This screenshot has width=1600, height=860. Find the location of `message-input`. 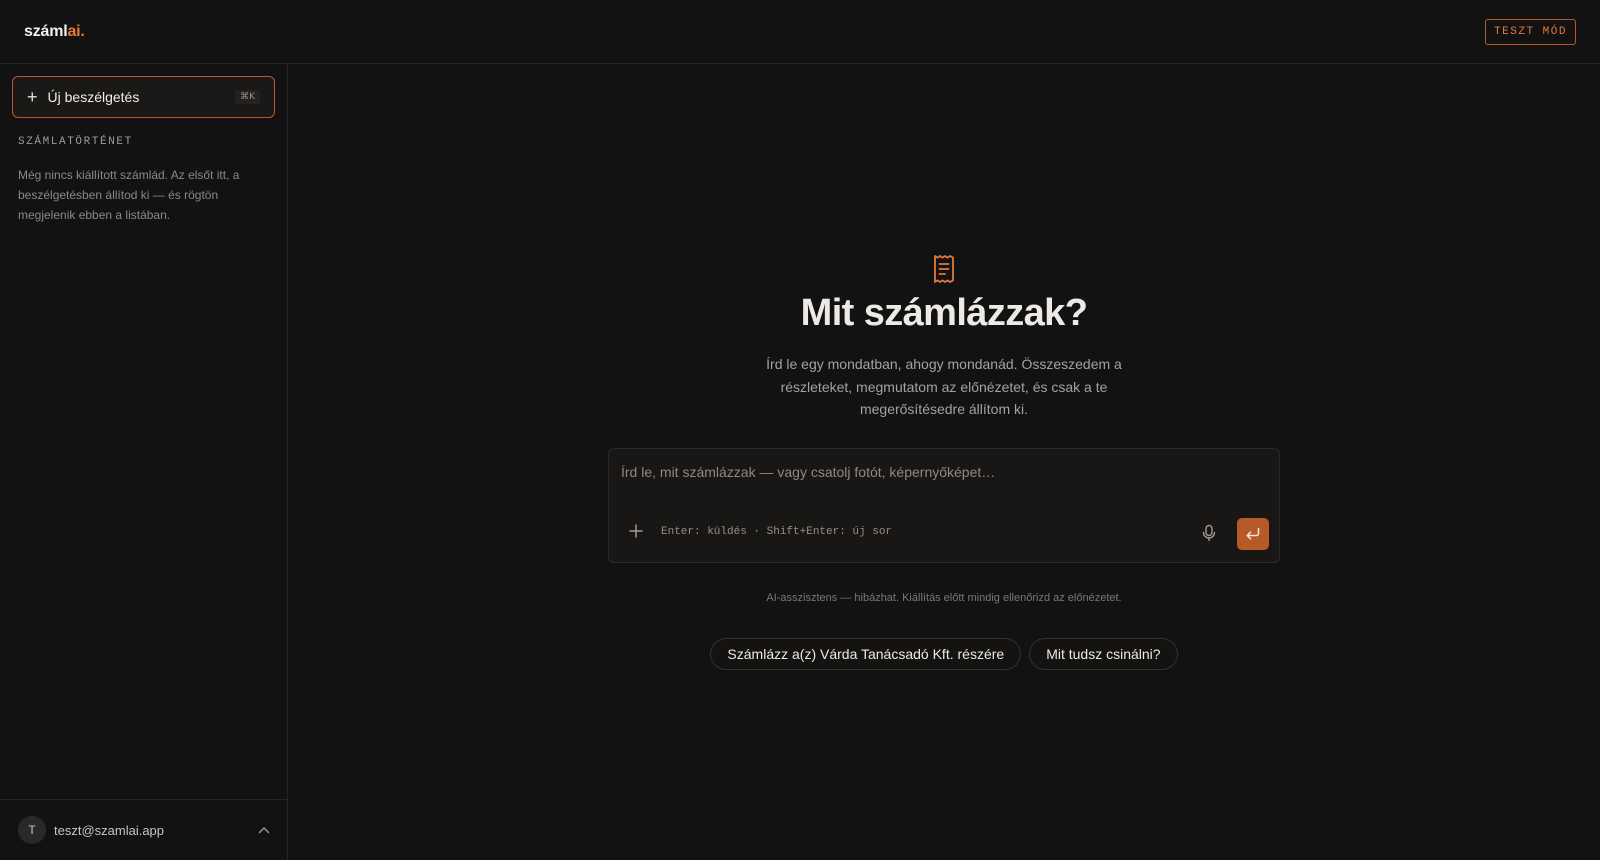

message-input is located at coordinates (941, 472).